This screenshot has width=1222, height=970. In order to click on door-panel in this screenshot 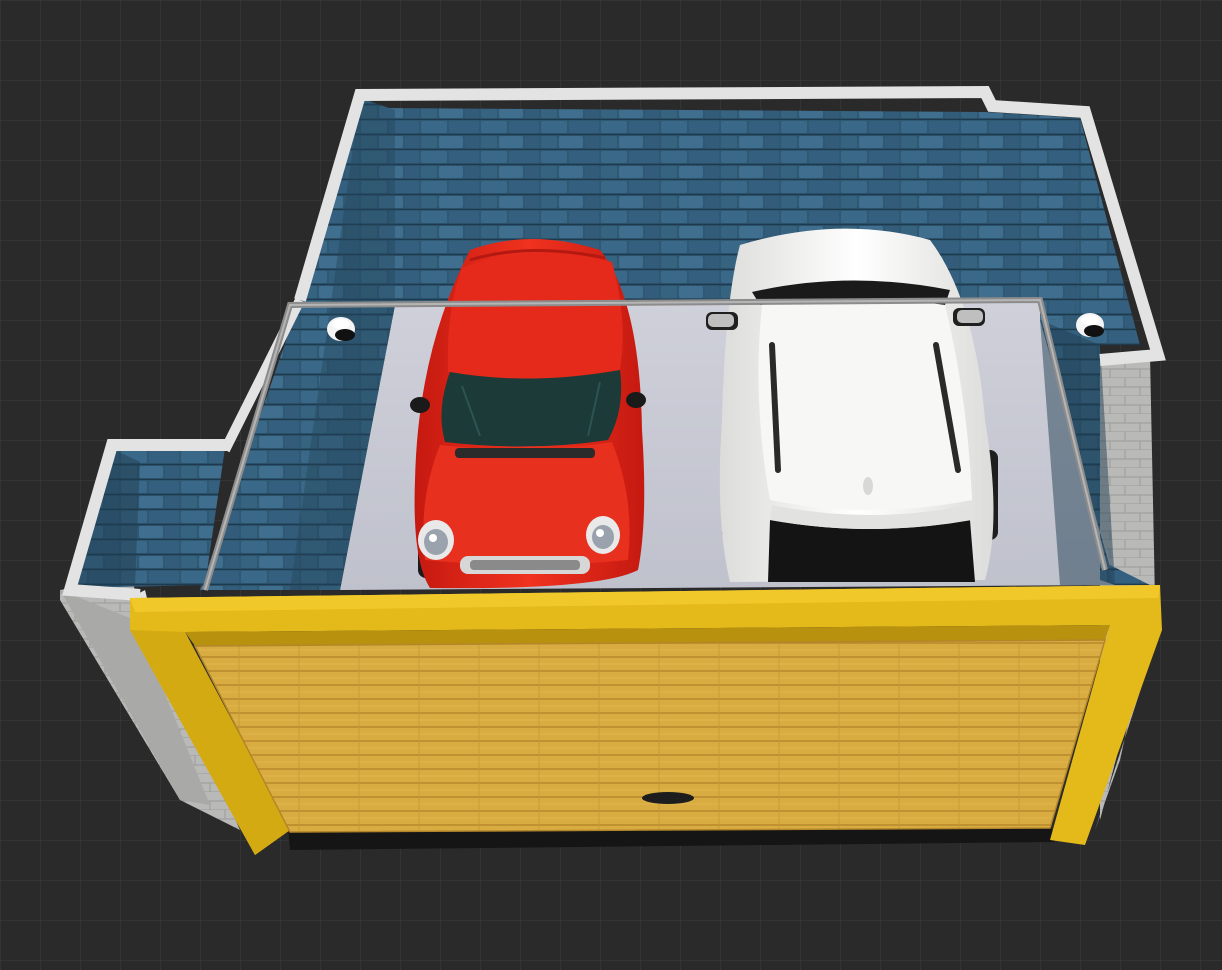, I will do `click(650, 736)`.